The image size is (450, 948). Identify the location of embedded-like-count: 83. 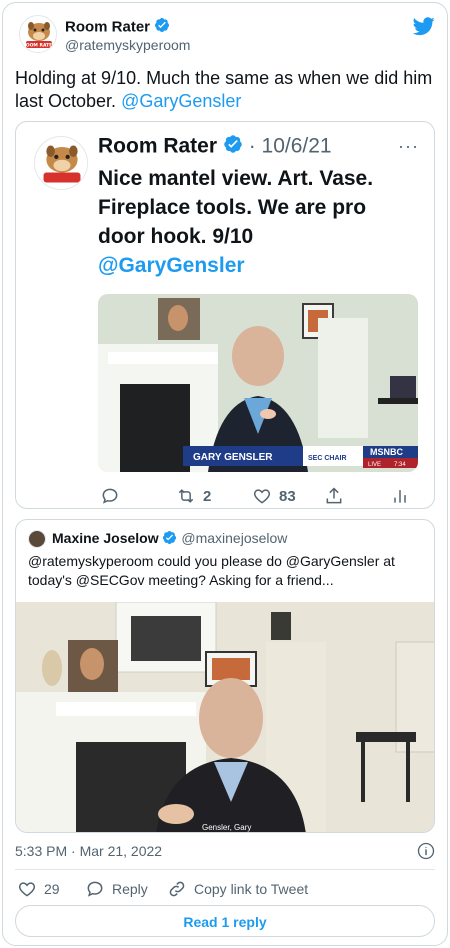
(287, 496).